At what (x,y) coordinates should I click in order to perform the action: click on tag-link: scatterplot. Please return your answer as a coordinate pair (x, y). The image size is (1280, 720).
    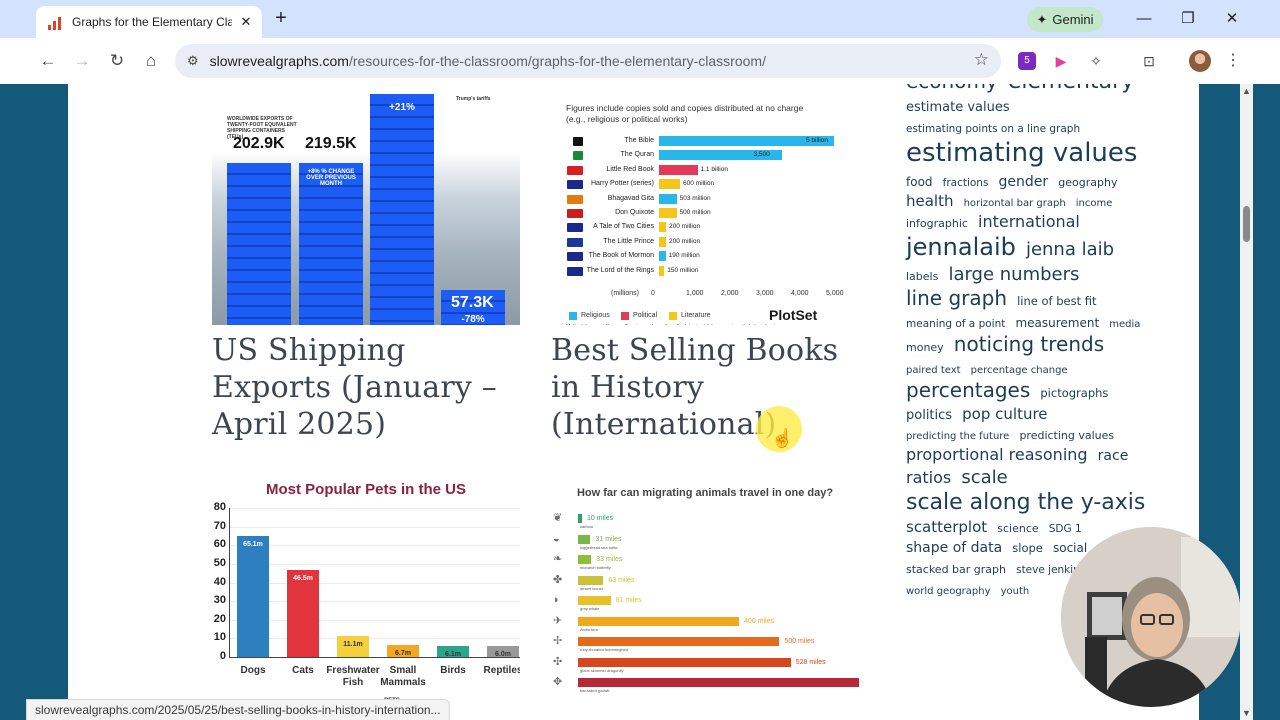
    Looking at the image, I should click on (946, 527).